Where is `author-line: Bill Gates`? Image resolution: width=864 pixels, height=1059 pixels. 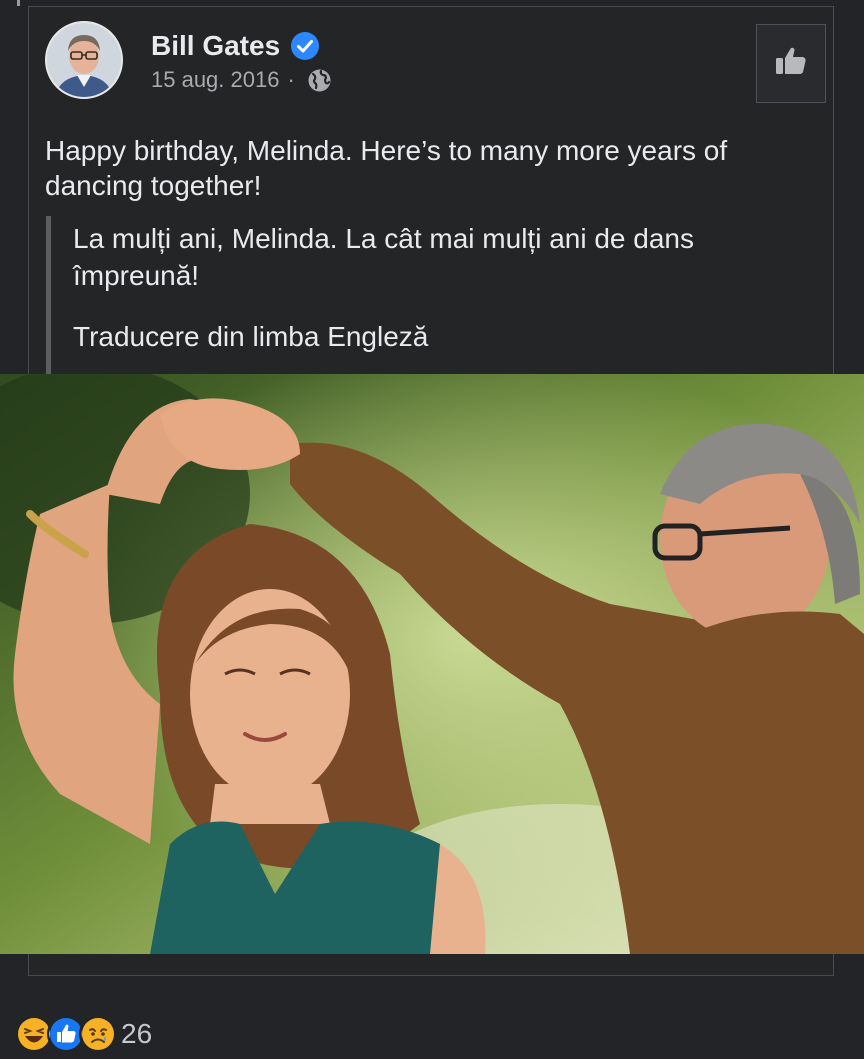
author-line: Bill Gates is located at coordinates (235, 46).